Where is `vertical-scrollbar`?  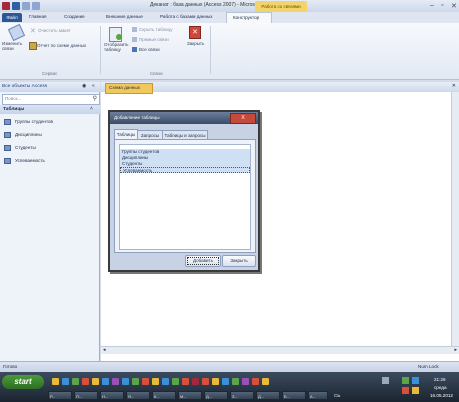 vertical-scrollbar is located at coordinates (455, 219).